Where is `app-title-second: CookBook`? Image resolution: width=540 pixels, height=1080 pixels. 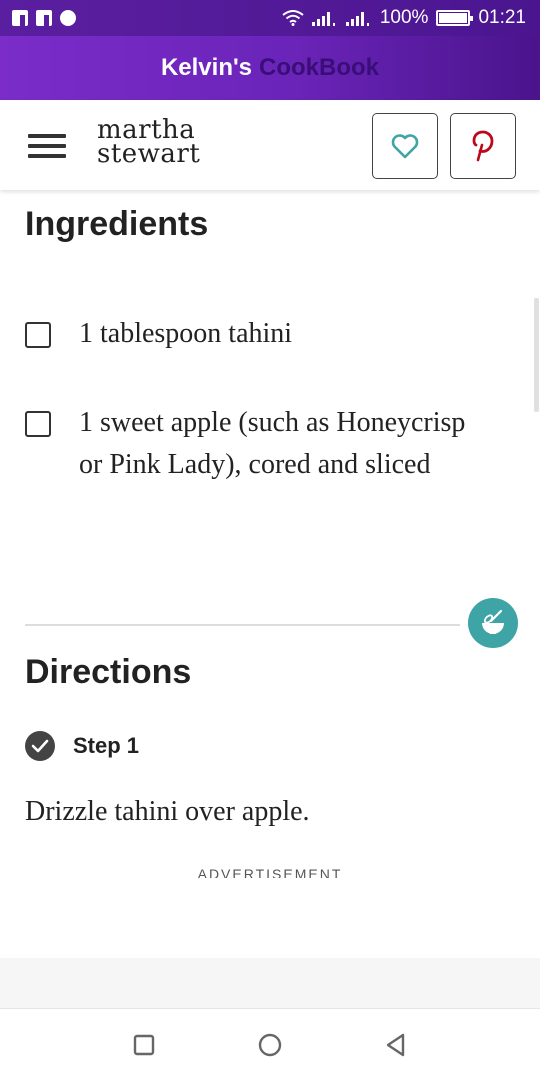
app-title-second: CookBook is located at coordinates (319, 67).